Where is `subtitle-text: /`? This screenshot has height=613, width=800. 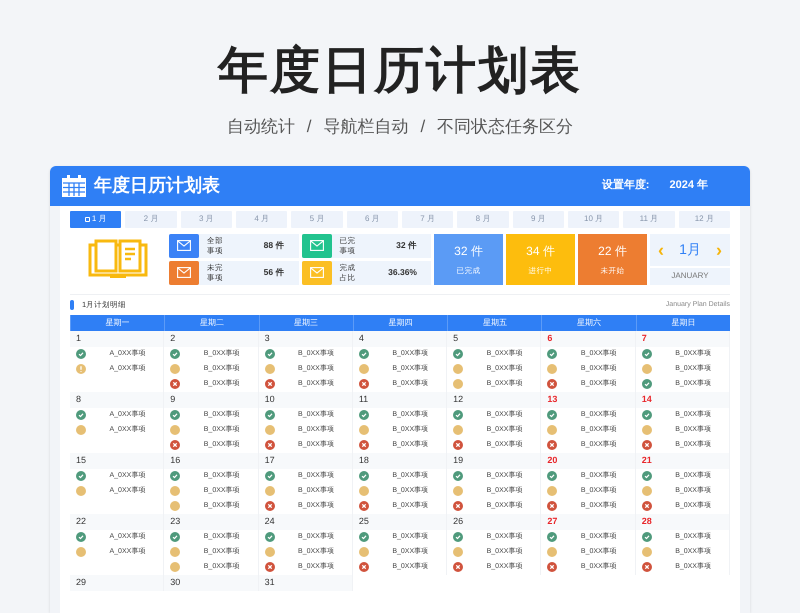
subtitle-text: / is located at coordinates (423, 127).